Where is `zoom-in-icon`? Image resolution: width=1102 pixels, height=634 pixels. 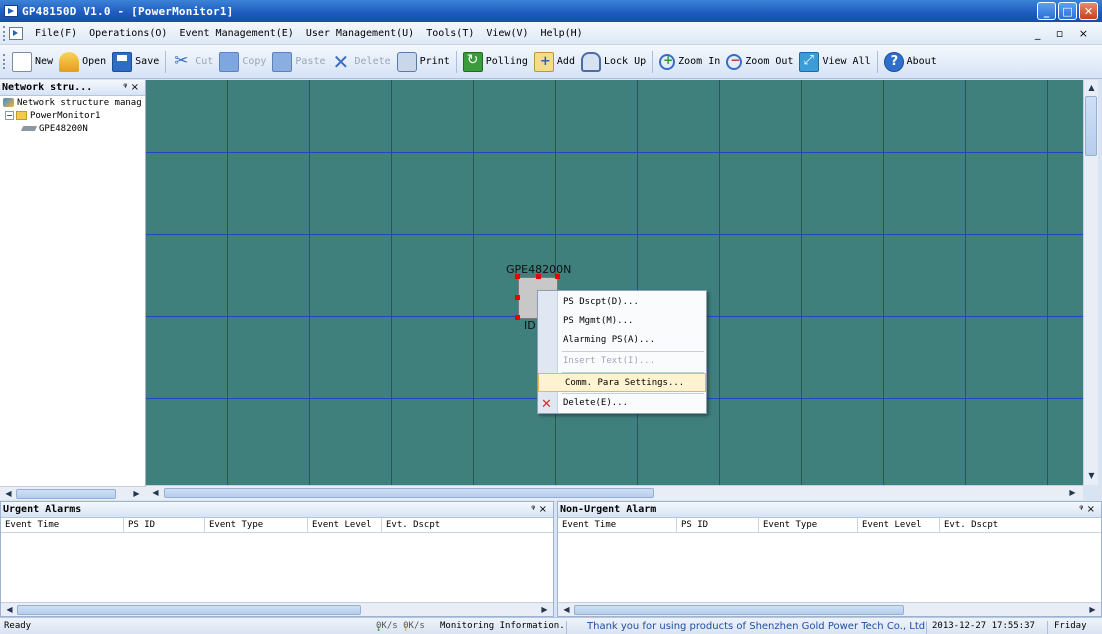 zoom-in-icon is located at coordinates (667, 61).